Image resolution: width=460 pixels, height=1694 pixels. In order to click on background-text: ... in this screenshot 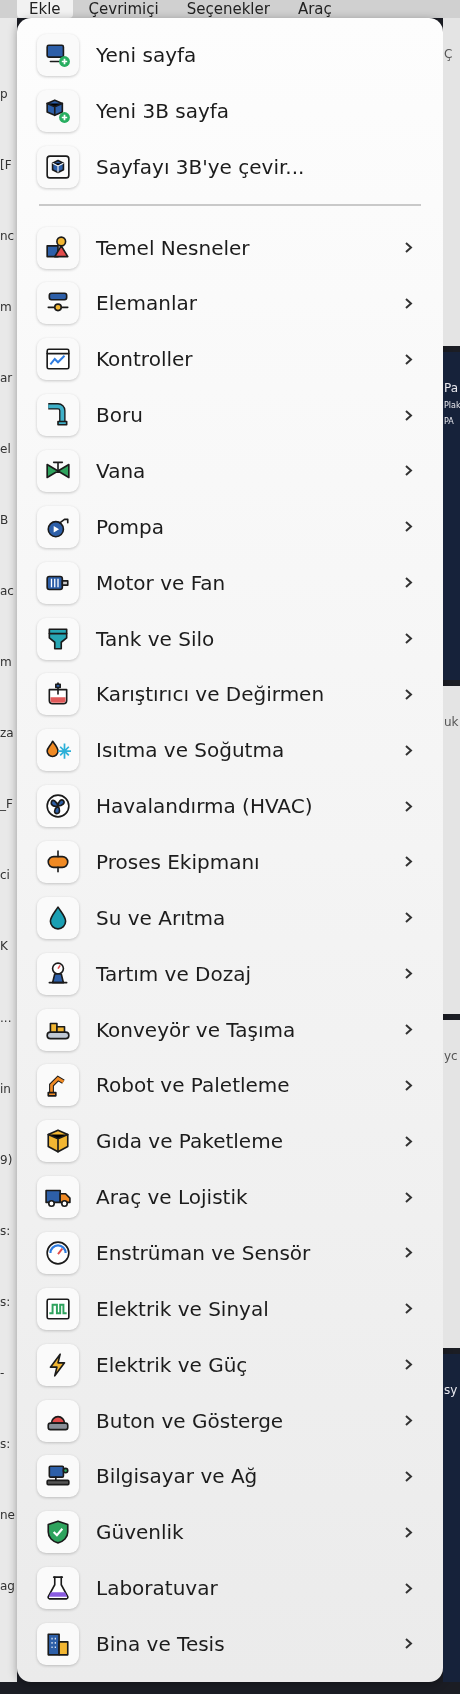, I will do `click(6, 1017)`.